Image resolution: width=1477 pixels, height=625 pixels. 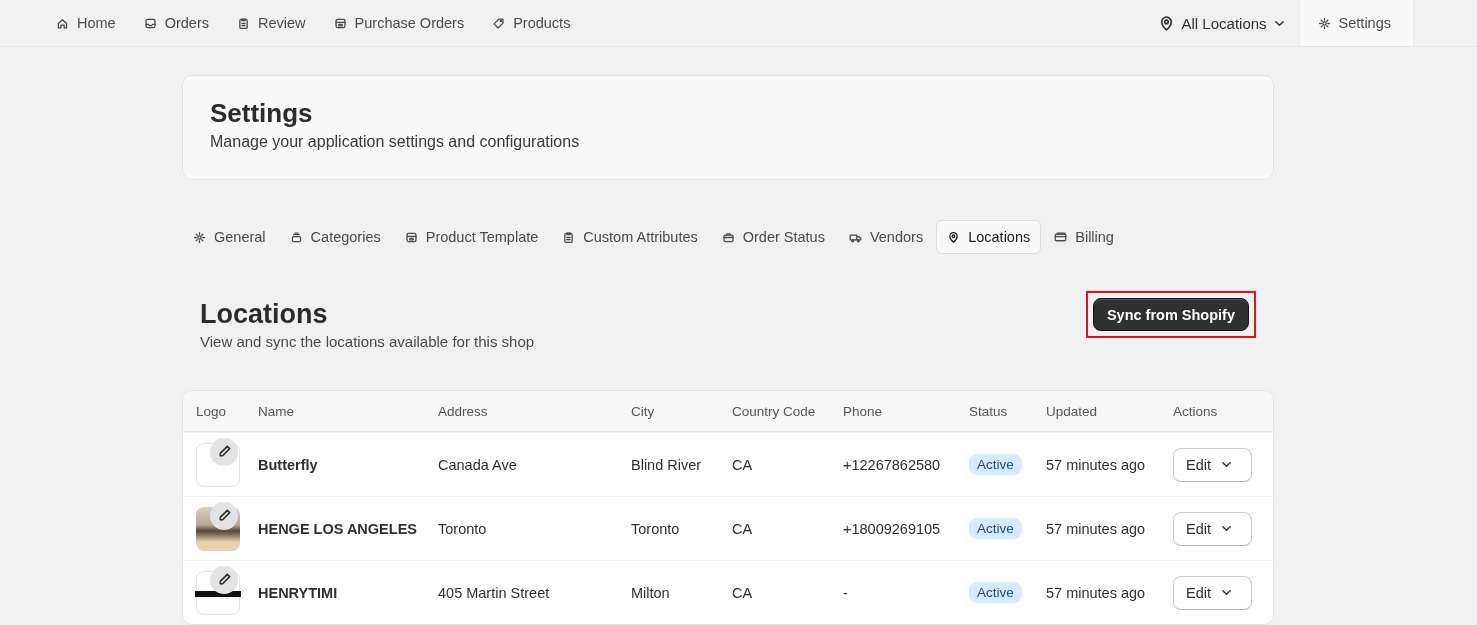 What do you see at coordinates (176, 23) in the screenshot?
I see `nav-link: Orders` at bounding box center [176, 23].